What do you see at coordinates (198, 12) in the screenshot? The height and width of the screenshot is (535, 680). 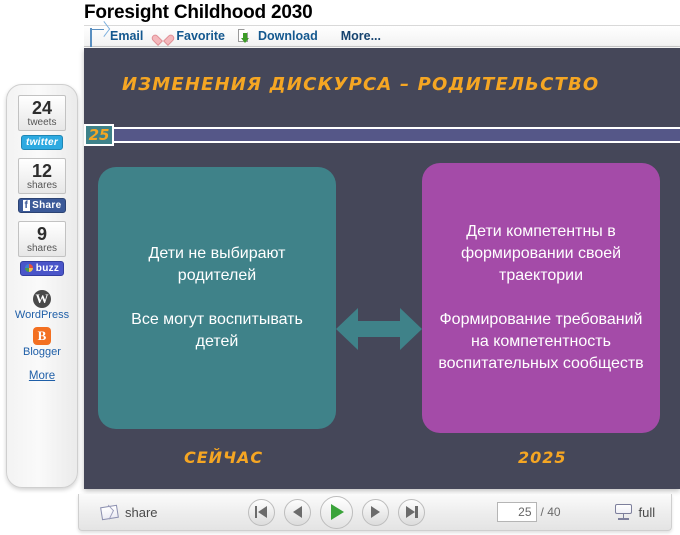 I see `page-title: Foresight Childhood 2030` at bounding box center [198, 12].